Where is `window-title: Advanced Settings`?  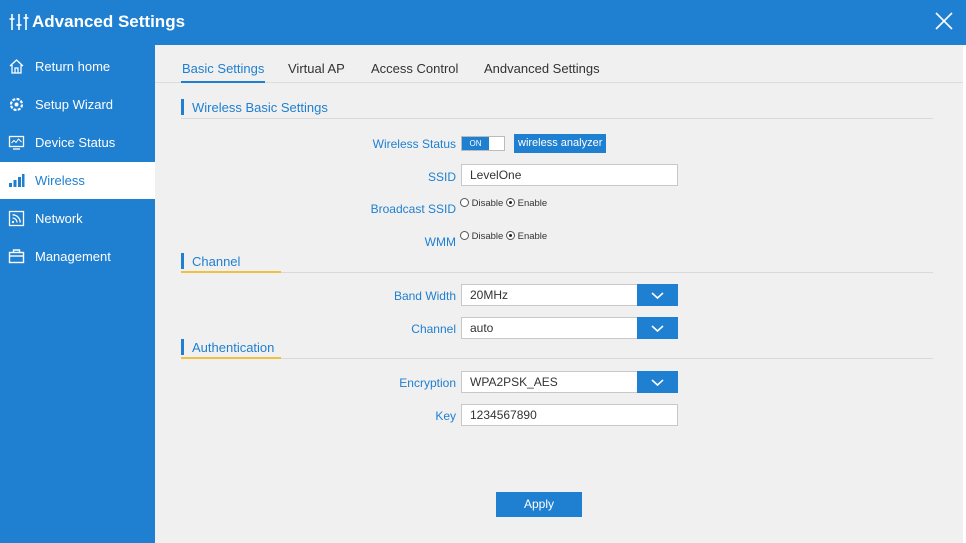
window-title: Advanced Settings is located at coordinates (109, 21).